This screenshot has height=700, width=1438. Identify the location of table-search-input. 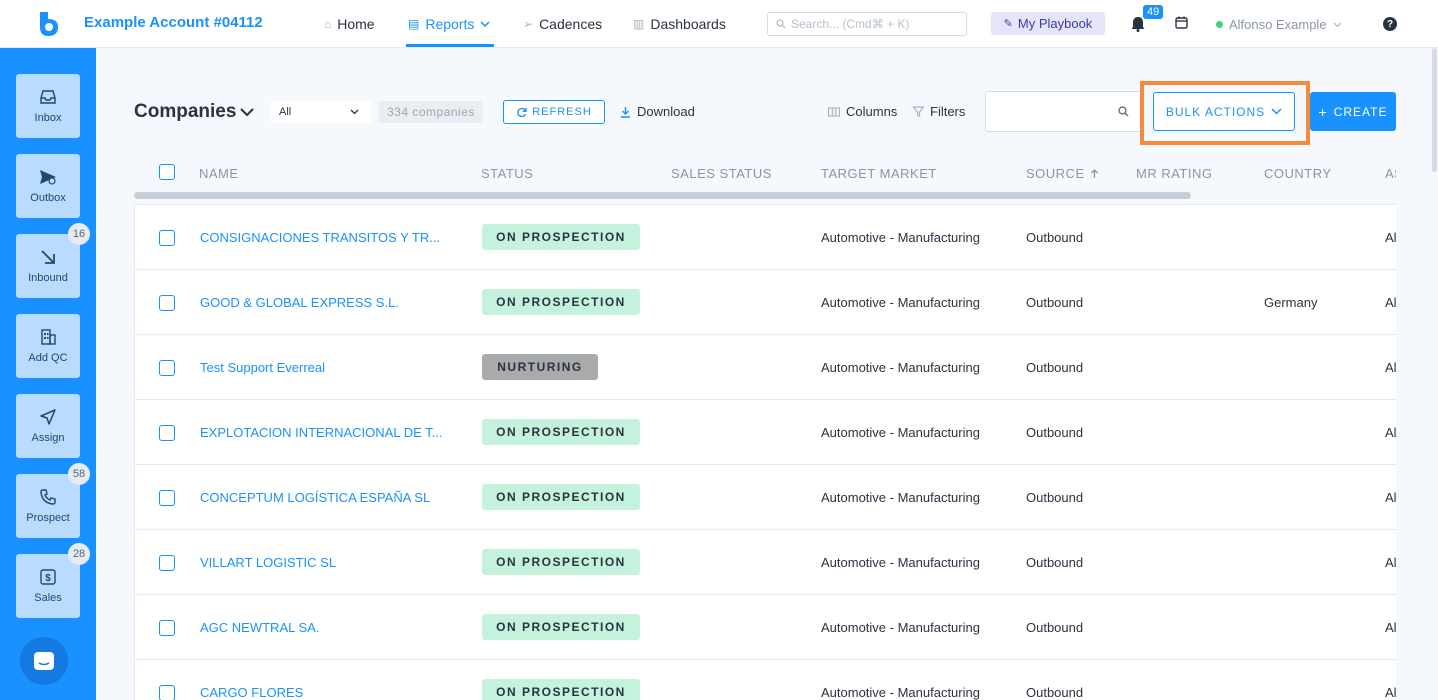
(1063, 111).